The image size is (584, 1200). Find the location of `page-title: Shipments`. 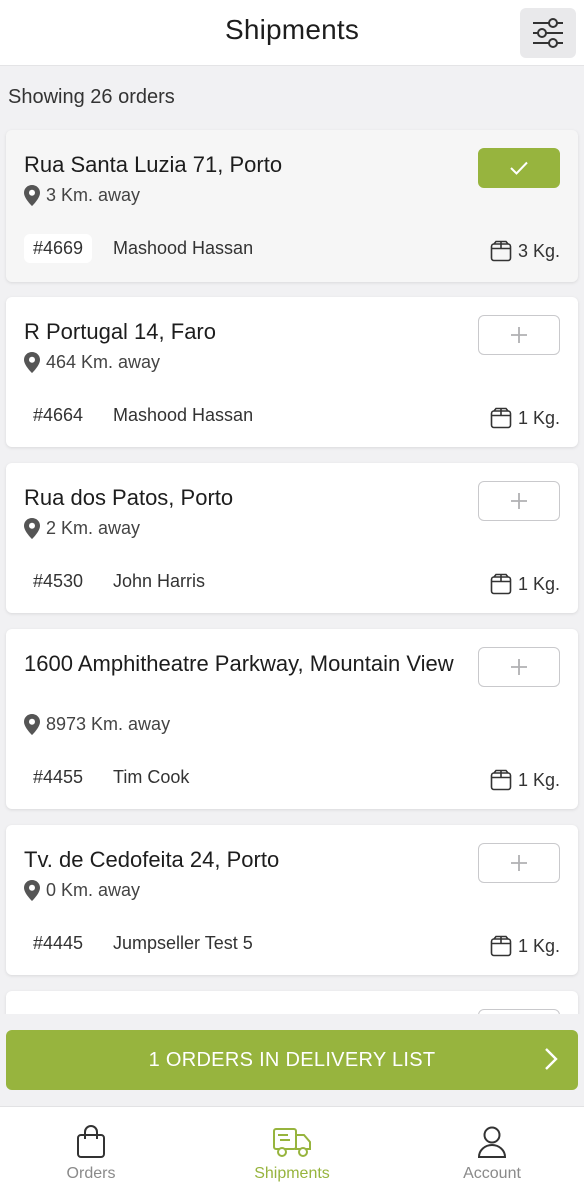

page-title: Shipments is located at coordinates (292, 29).